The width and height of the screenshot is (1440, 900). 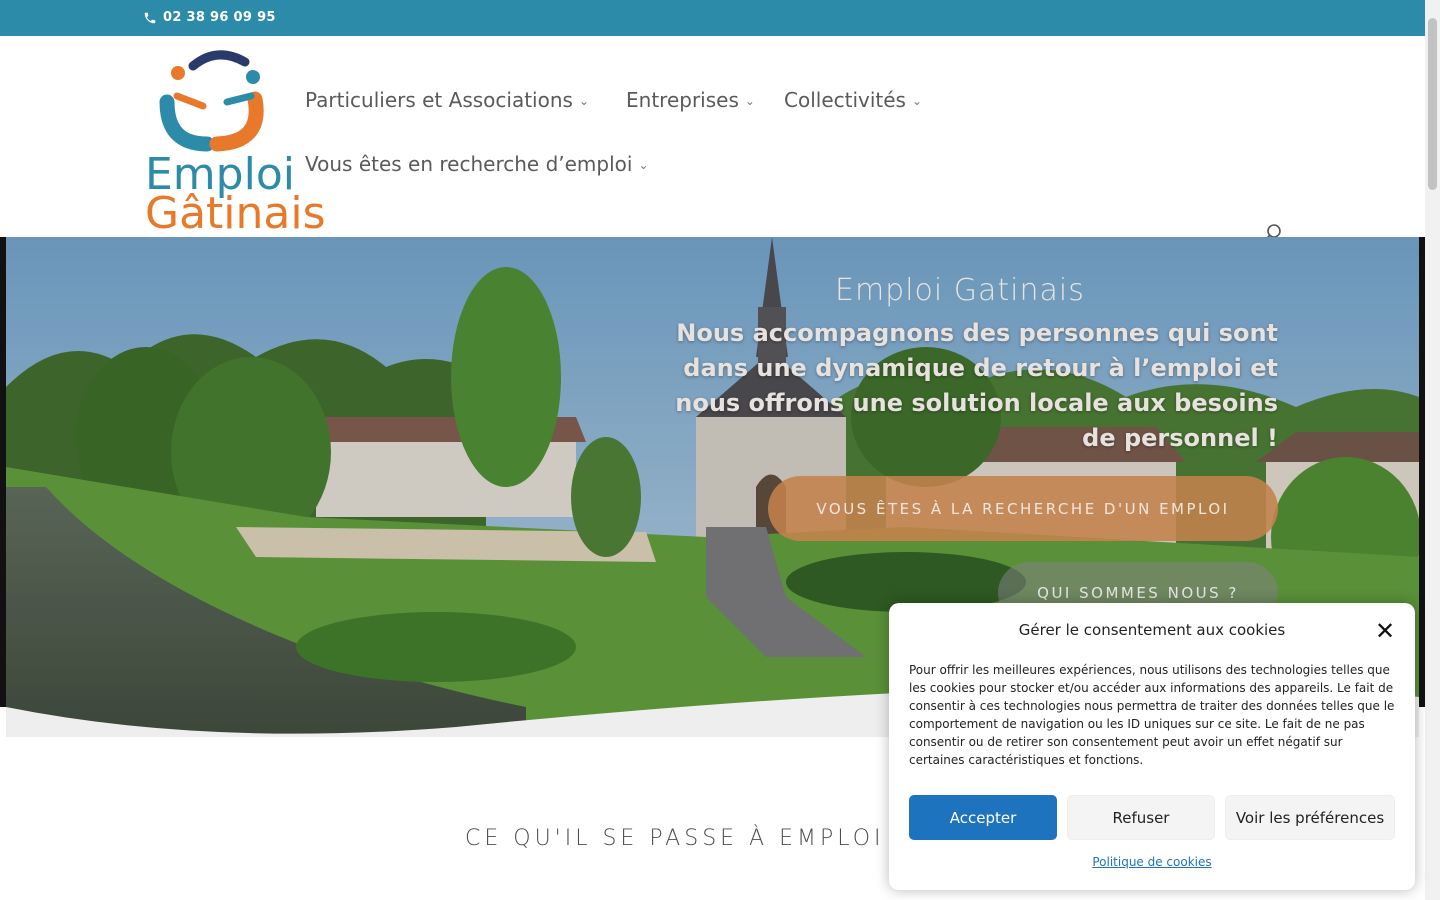 I want to click on hero-title: Emploi Gatinais, so click(x=960, y=290).